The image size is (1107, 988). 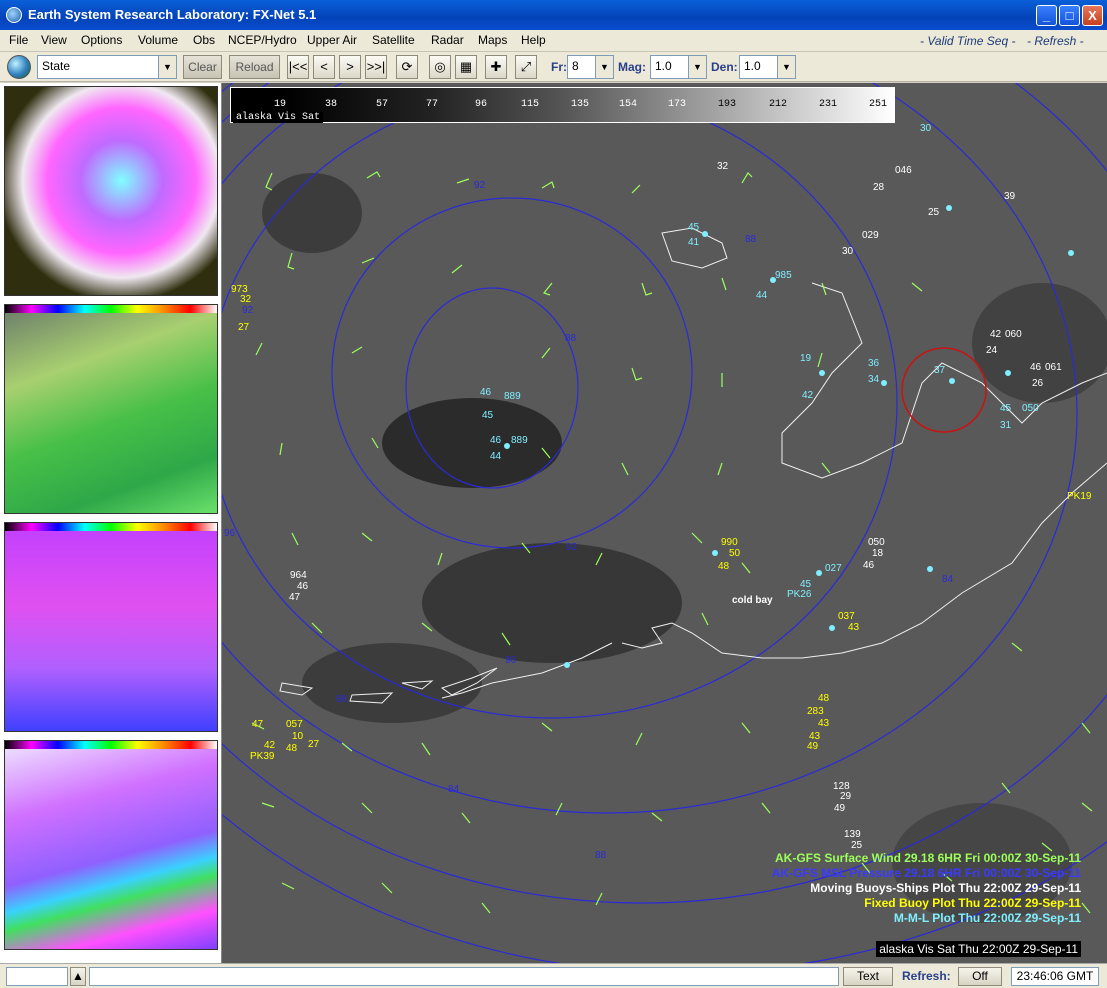 What do you see at coordinates (204, 40) in the screenshot?
I see `menu-obs: Obs` at bounding box center [204, 40].